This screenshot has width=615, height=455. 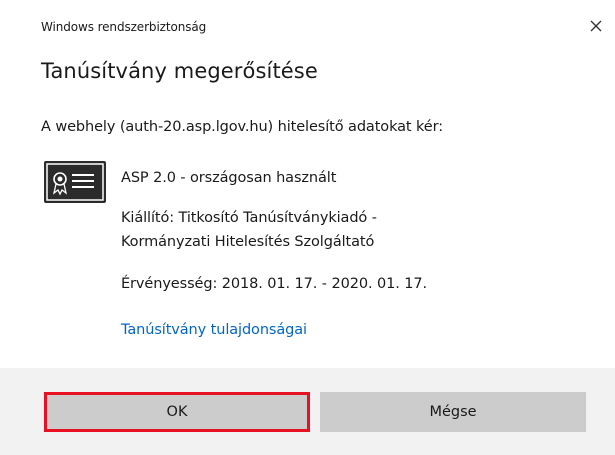 I want to click on window-caption: Windows rendszerbiztonság, so click(x=124, y=27).